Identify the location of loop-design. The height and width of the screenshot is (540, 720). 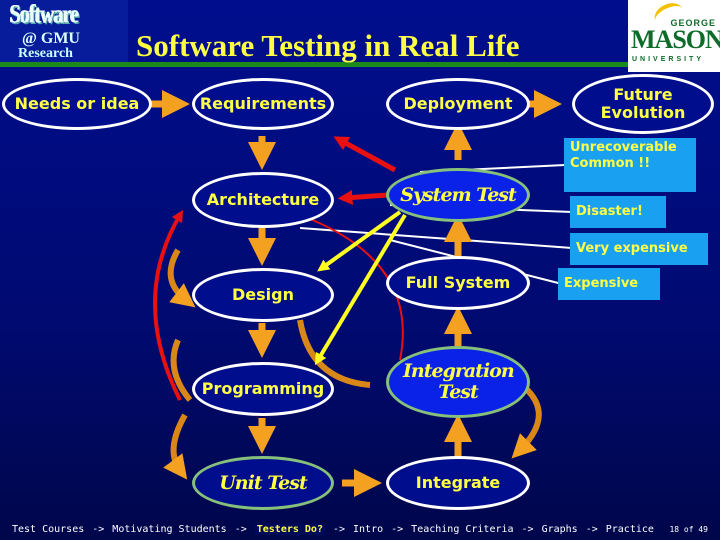
(181, 278).